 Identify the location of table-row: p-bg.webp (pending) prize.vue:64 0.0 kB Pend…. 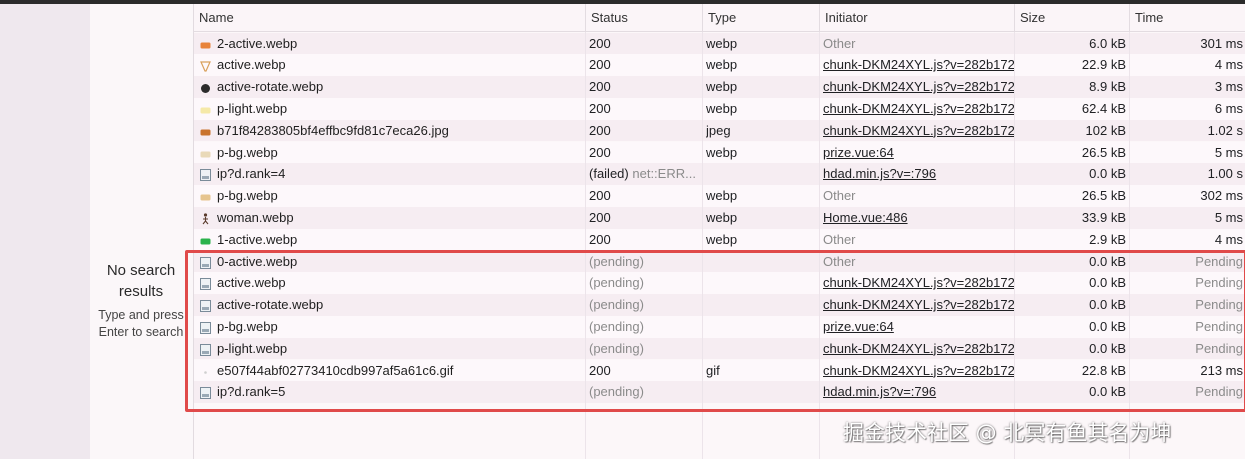
(719, 326).